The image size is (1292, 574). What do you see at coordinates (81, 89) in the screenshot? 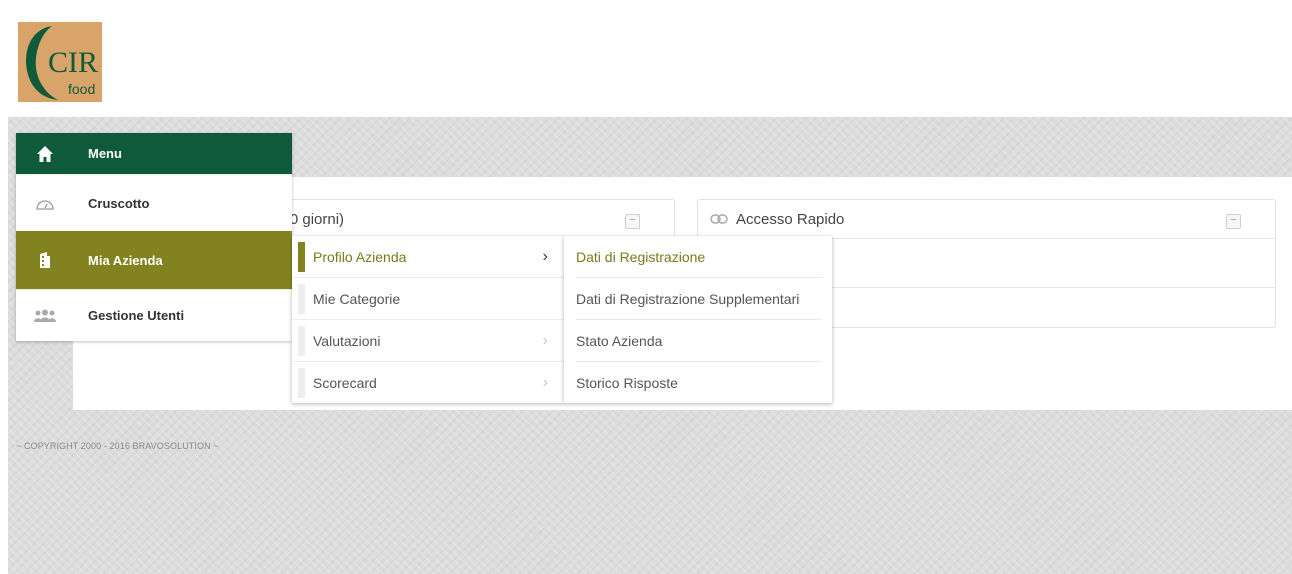
I see `logo-text-food: food` at bounding box center [81, 89].